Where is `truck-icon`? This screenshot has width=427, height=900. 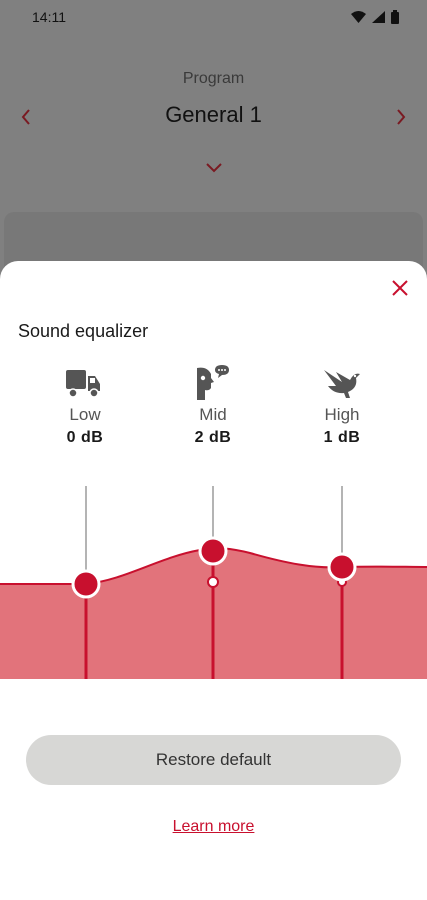 truck-icon is located at coordinates (83, 384).